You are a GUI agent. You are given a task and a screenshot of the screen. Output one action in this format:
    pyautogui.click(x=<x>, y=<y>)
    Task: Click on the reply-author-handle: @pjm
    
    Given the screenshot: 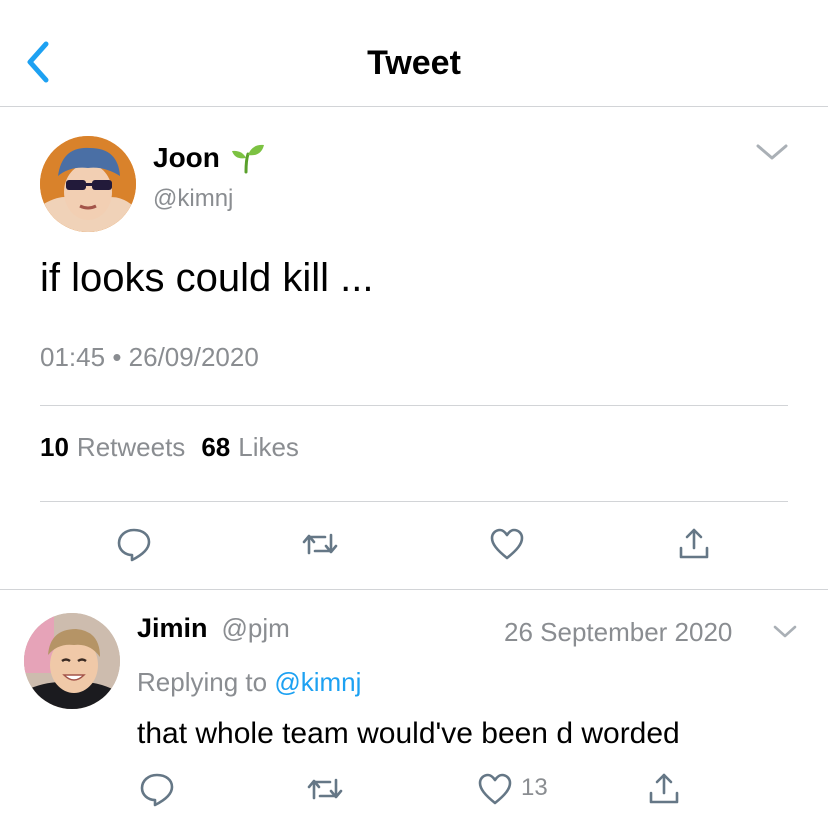 What is the action you would take?
    pyautogui.click(x=256, y=628)
    